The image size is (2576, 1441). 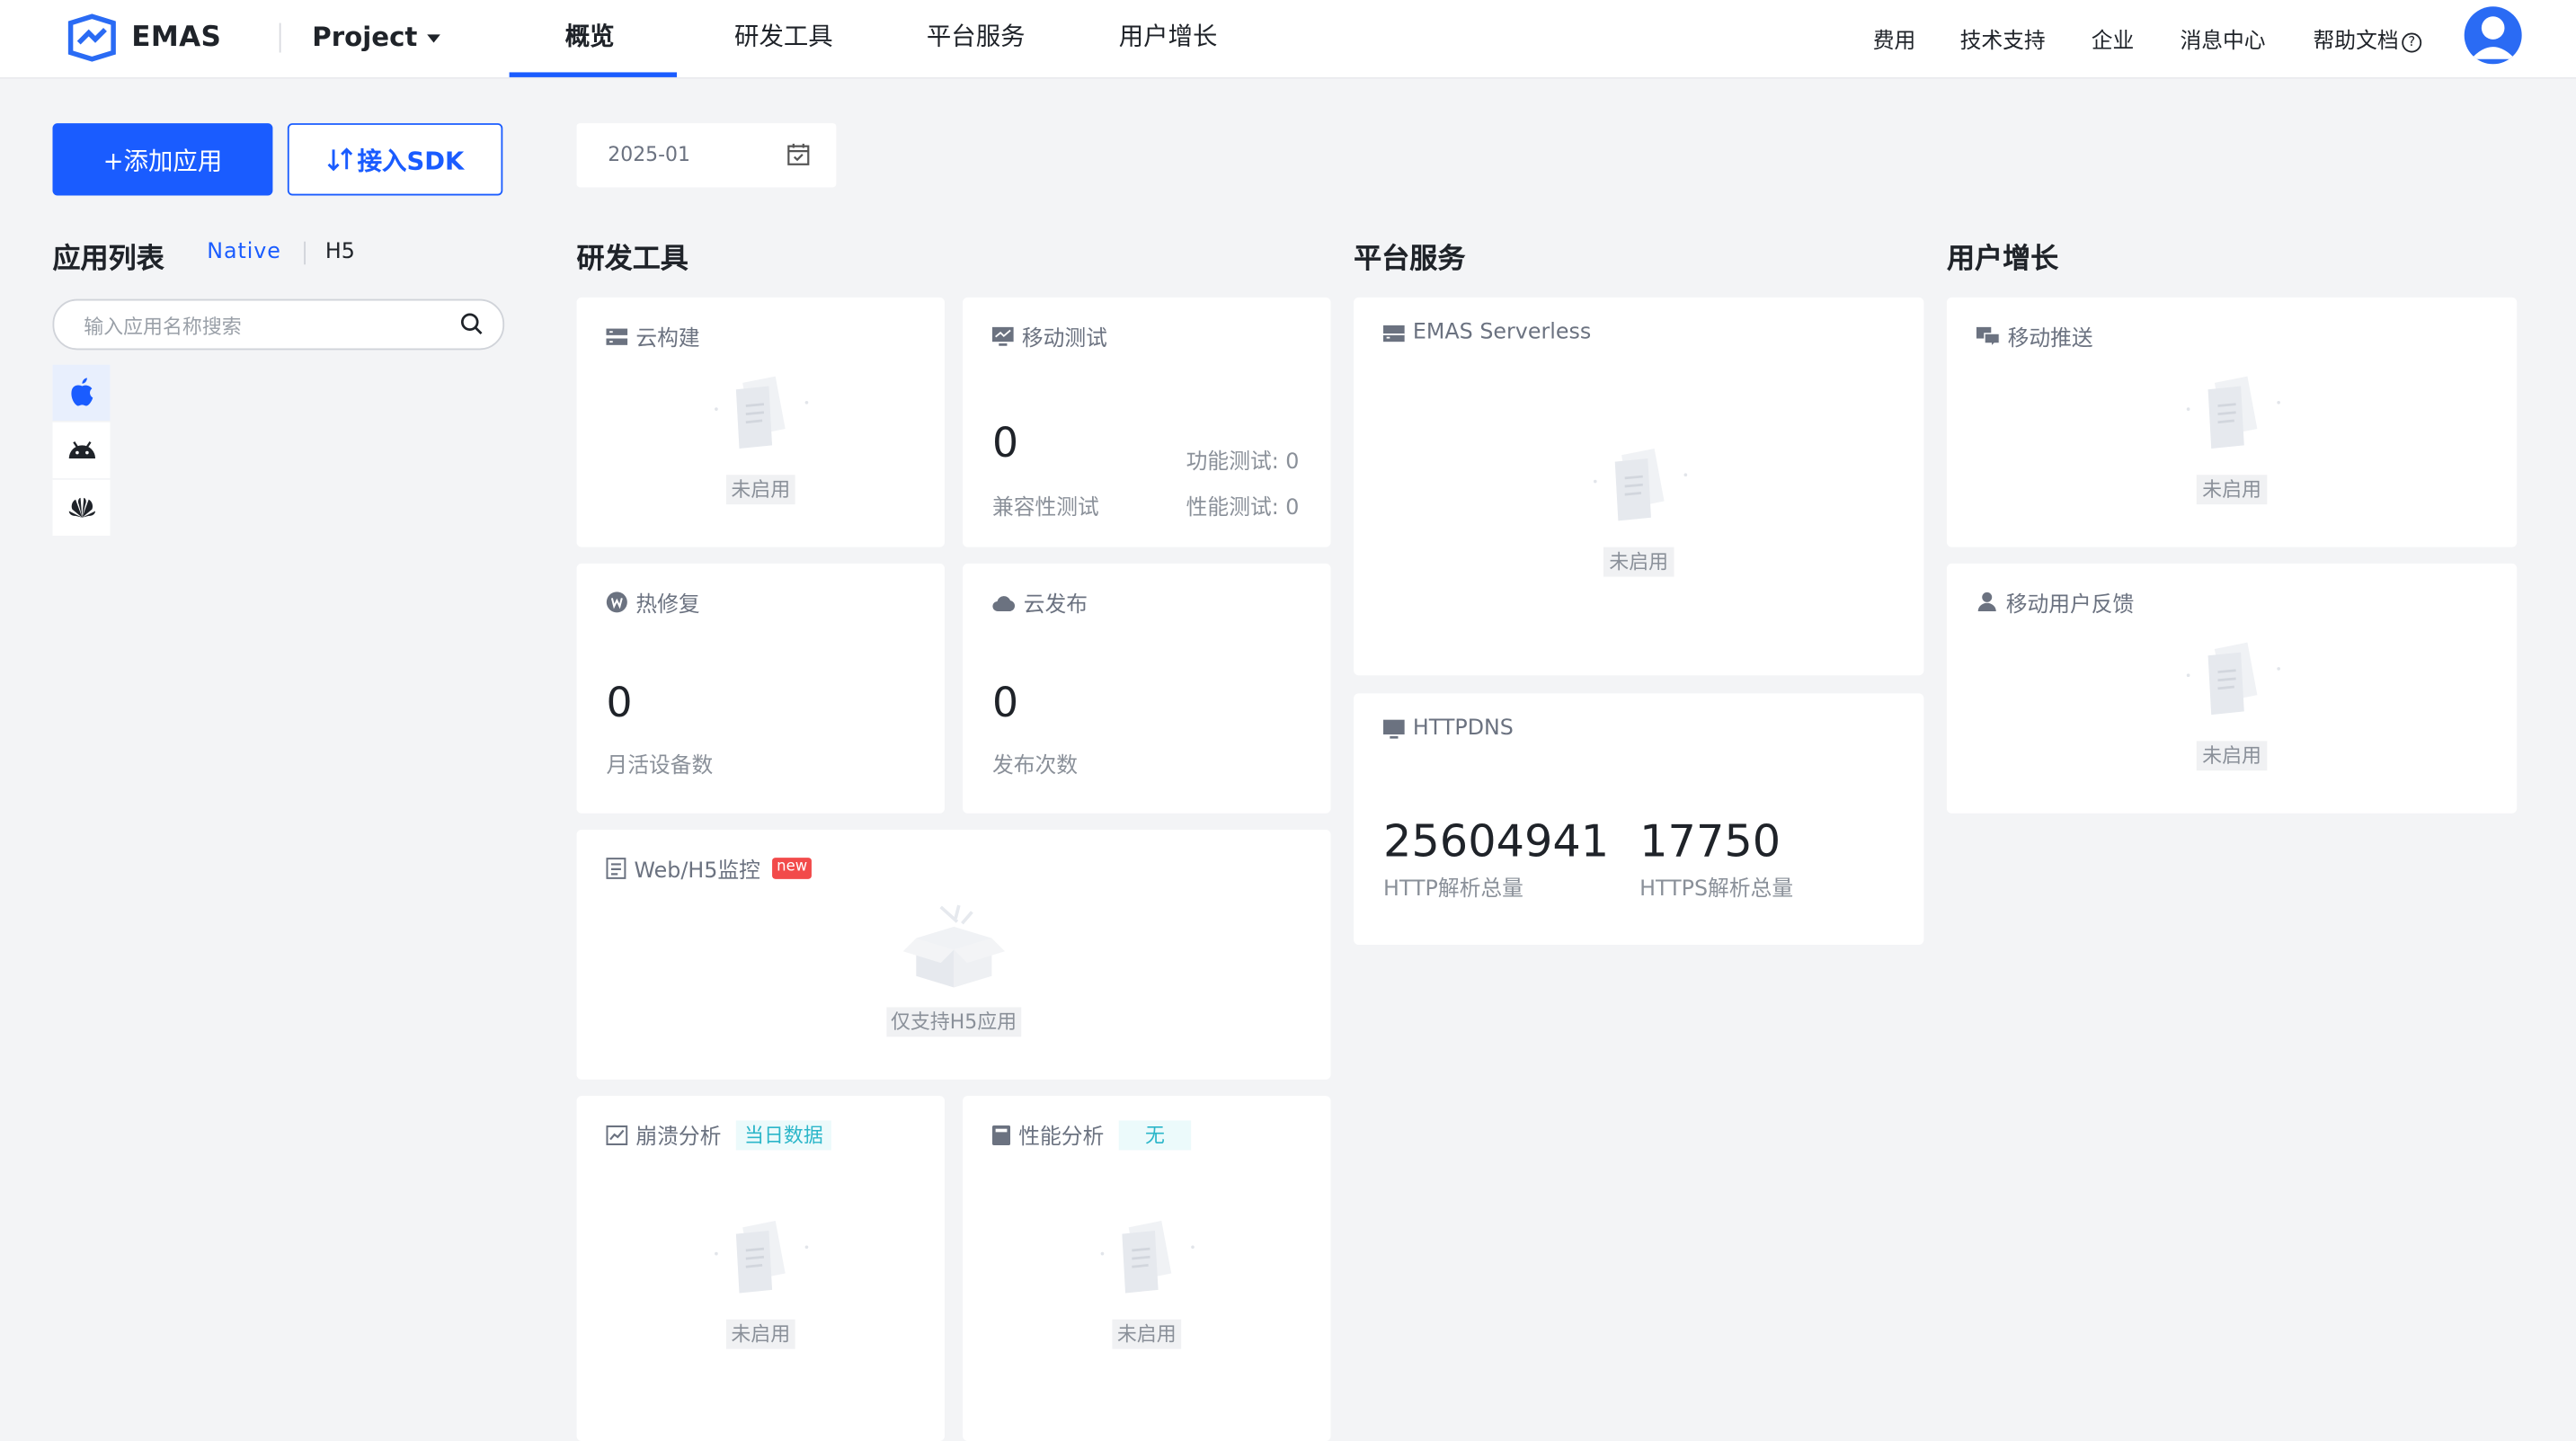 I want to click on link-billing: 费用, so click(x=1894, y=39).